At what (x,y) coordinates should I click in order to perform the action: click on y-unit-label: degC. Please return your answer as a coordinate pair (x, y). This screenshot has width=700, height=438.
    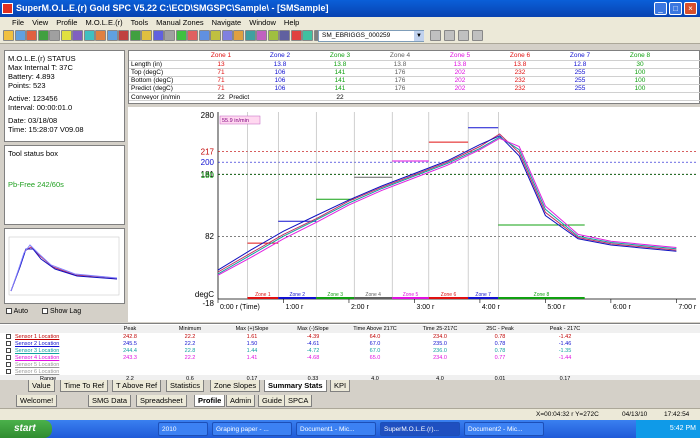
    Looking at the image, I should click on (204, 294).